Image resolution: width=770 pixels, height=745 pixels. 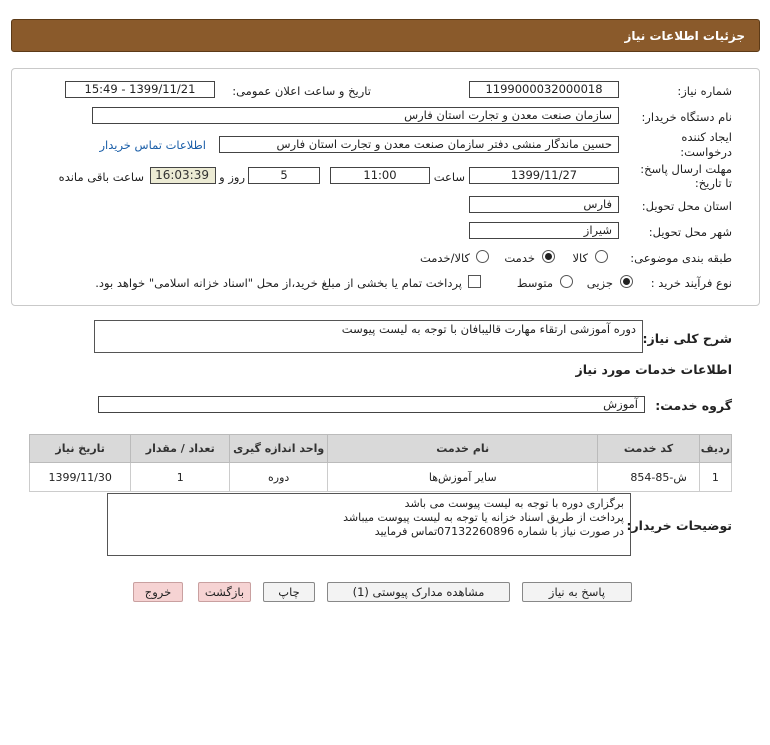 I want to click on category-radio-service, so click(x=548, y=256).